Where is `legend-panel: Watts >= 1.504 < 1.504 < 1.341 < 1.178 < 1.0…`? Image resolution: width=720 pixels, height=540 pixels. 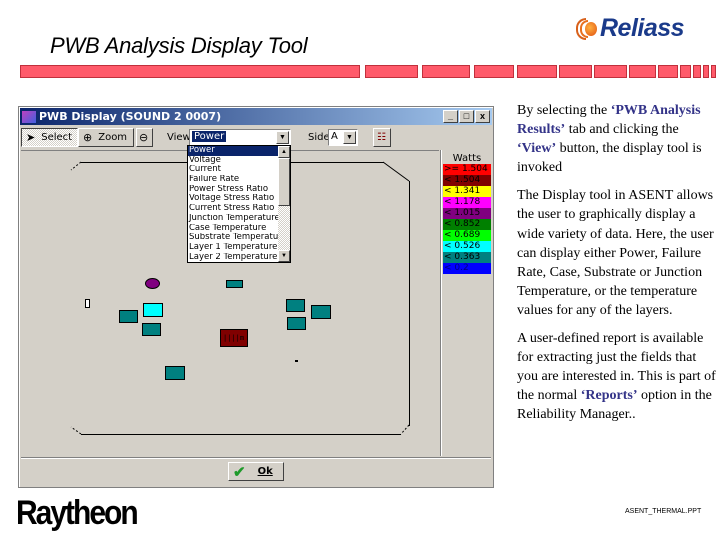
legend-panel: Watts >= 1.504 < 1.504 < 1.341 < 1.178 < 1.0… is located at coordinates (466, 303).